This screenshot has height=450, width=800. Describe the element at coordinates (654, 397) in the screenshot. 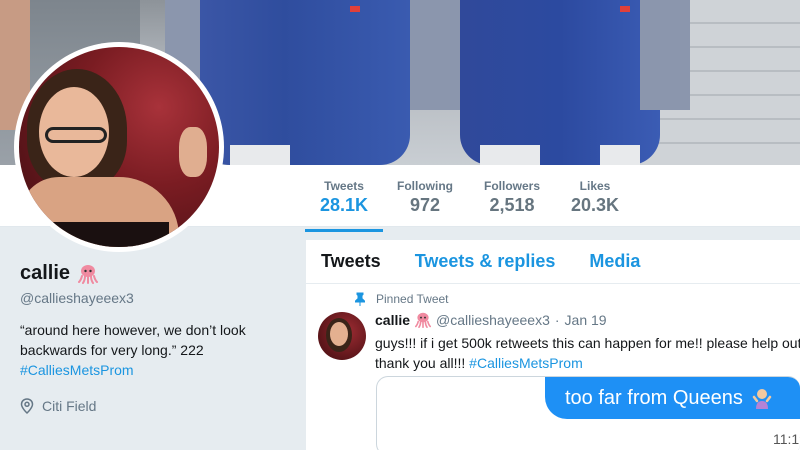

I see `media-message-text: too far from Queens` at that location.